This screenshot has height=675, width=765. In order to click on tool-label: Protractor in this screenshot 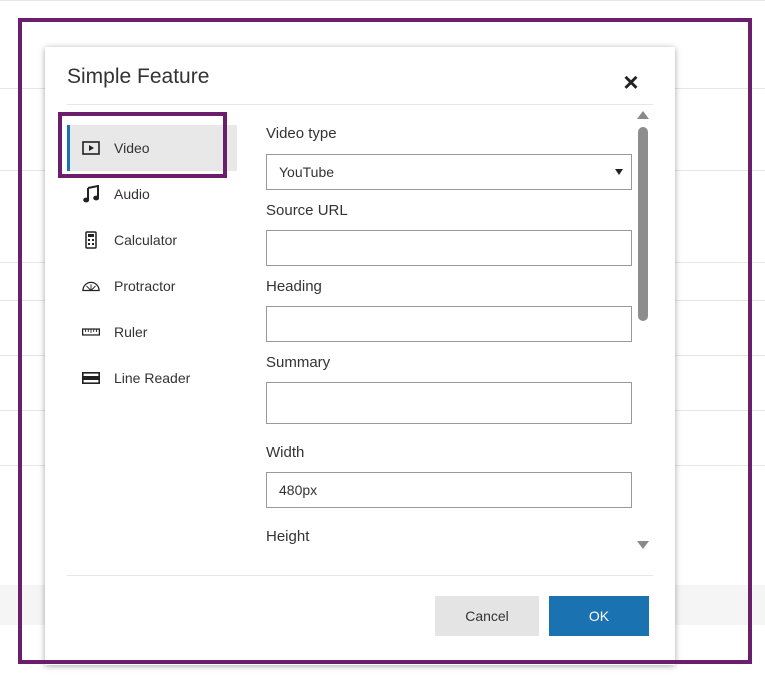, I will do `click(145, 286)`.